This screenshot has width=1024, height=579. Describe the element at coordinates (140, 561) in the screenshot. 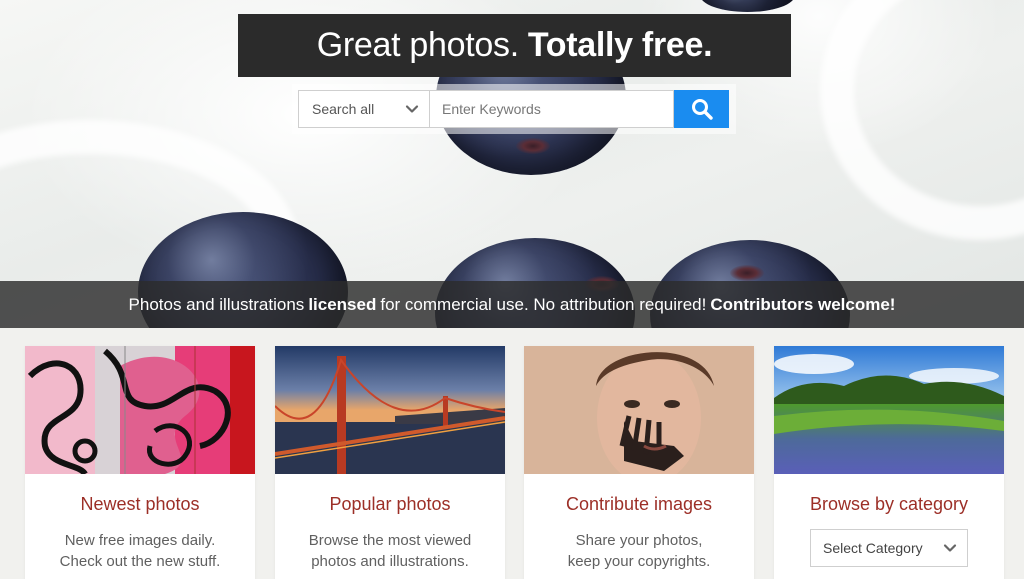

I see `card-description-line: Check out the new stuff.` at that location.